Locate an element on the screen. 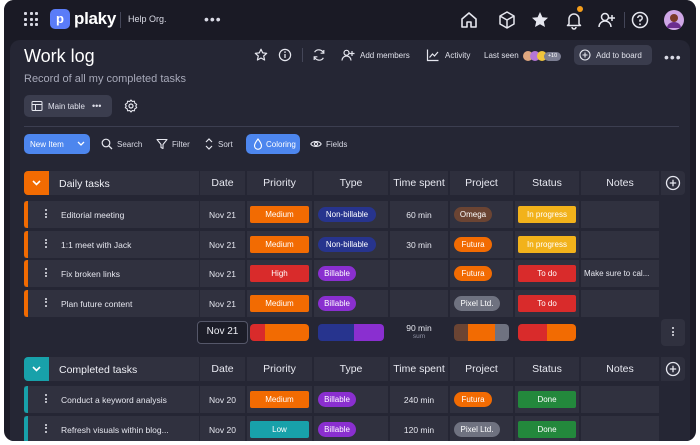 Image resolution: width=700 pixels, height=445 pixels. apps-grid-icon is located at coordinates (31, 19).